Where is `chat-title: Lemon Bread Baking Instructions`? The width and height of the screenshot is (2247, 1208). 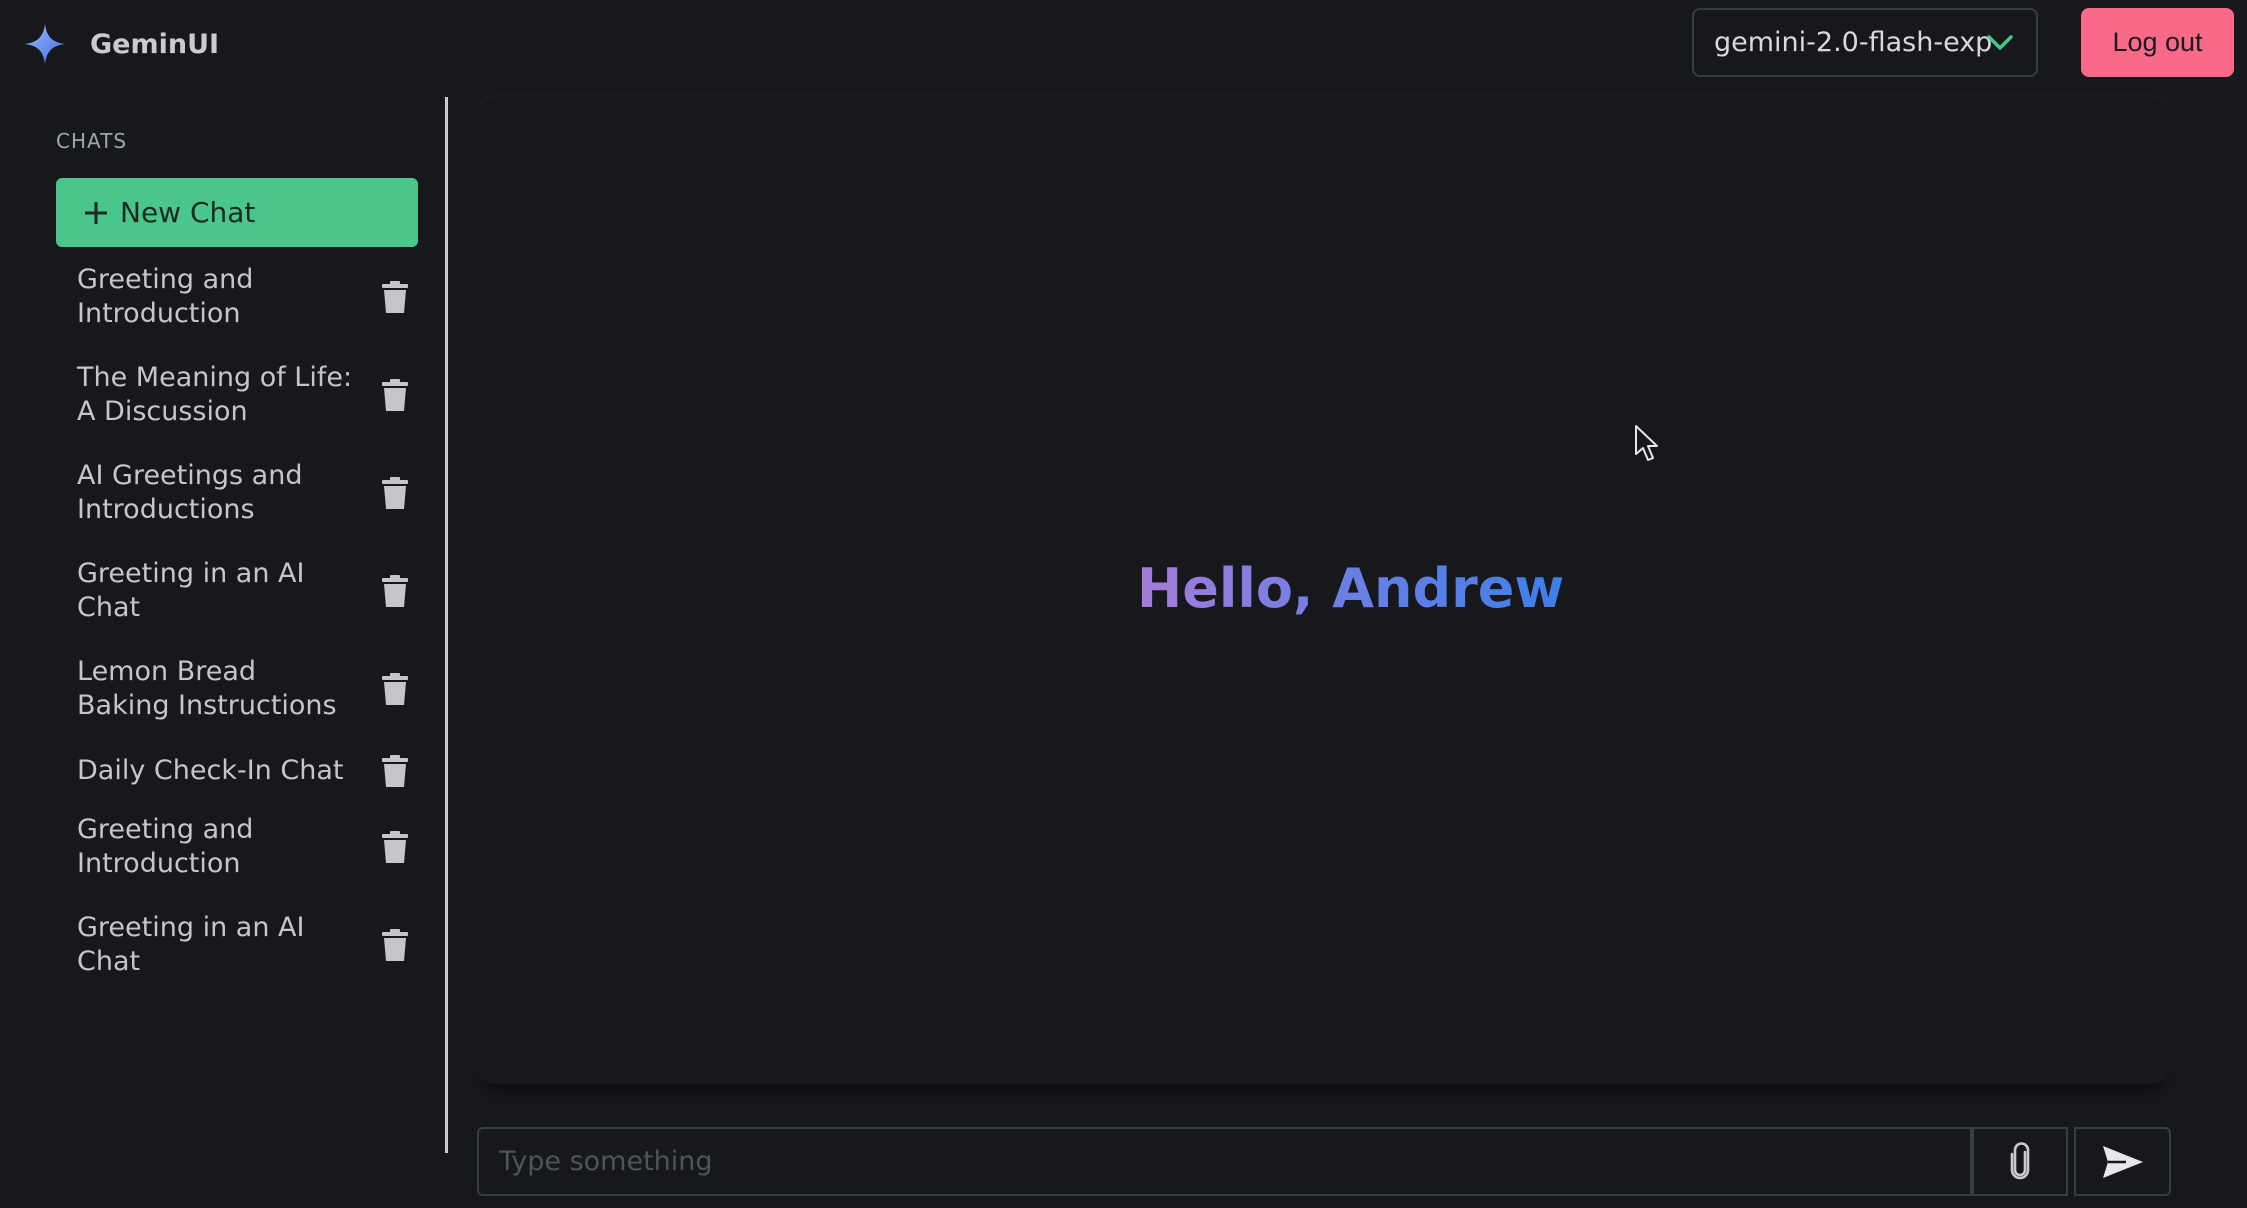 chat-title: Lemon Bread Baking Instructions is located at coordinates (217, 689).